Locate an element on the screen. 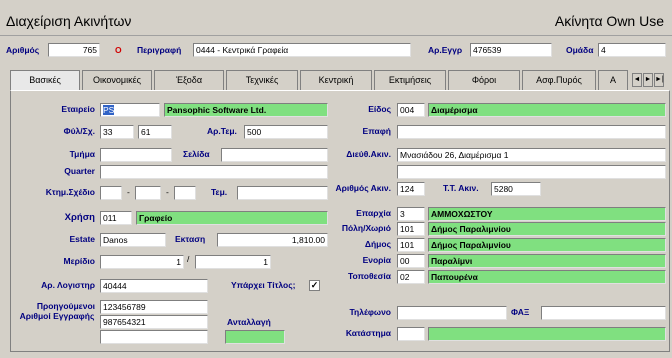  city-code-field: 101 is located at coordinates (411, 229).